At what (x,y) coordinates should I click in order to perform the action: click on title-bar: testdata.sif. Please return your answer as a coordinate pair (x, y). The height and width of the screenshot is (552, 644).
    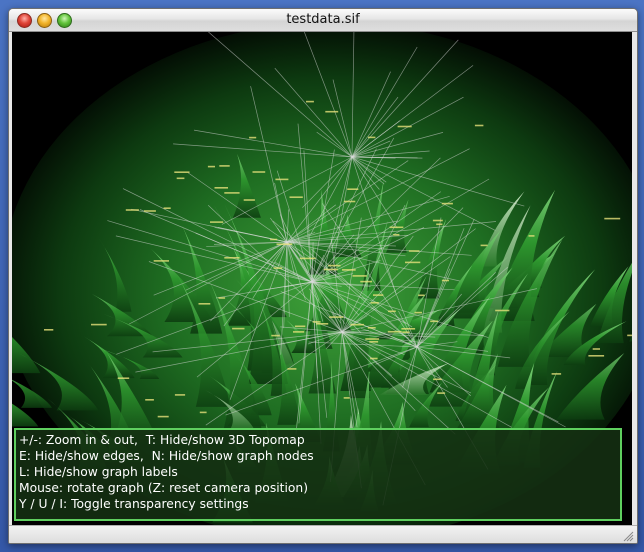
    Looking at the image, I should click on (323, 20).